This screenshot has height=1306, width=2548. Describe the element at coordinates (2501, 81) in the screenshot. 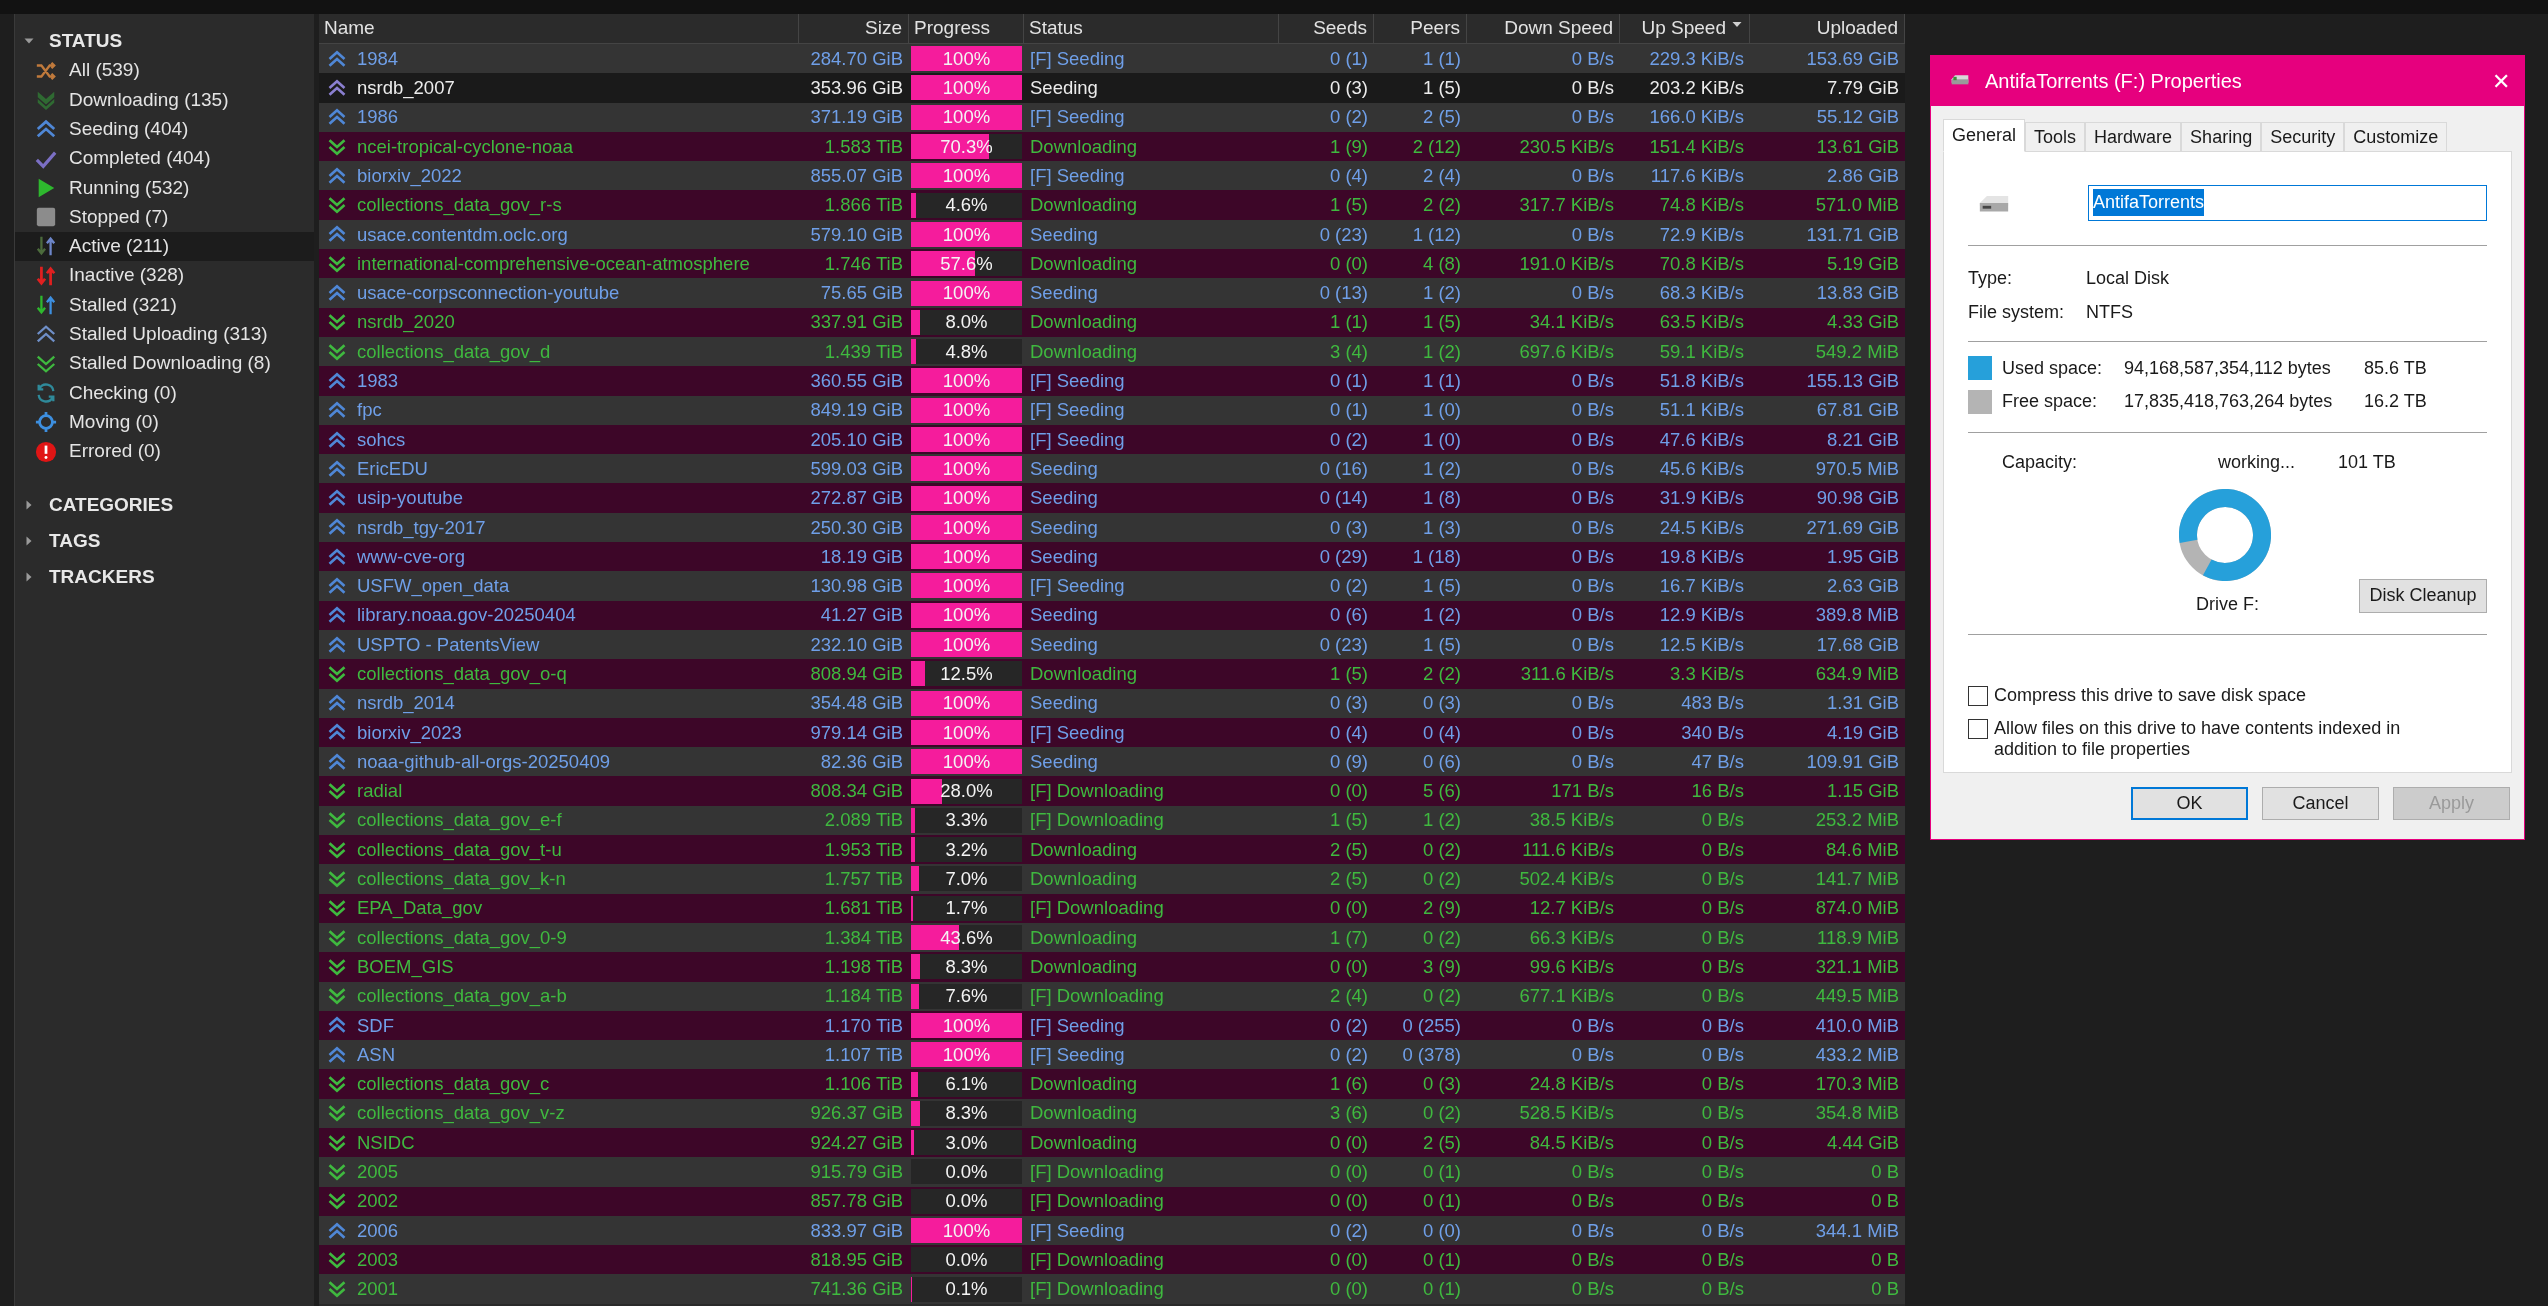

I see `close-button: ✕` at that location.